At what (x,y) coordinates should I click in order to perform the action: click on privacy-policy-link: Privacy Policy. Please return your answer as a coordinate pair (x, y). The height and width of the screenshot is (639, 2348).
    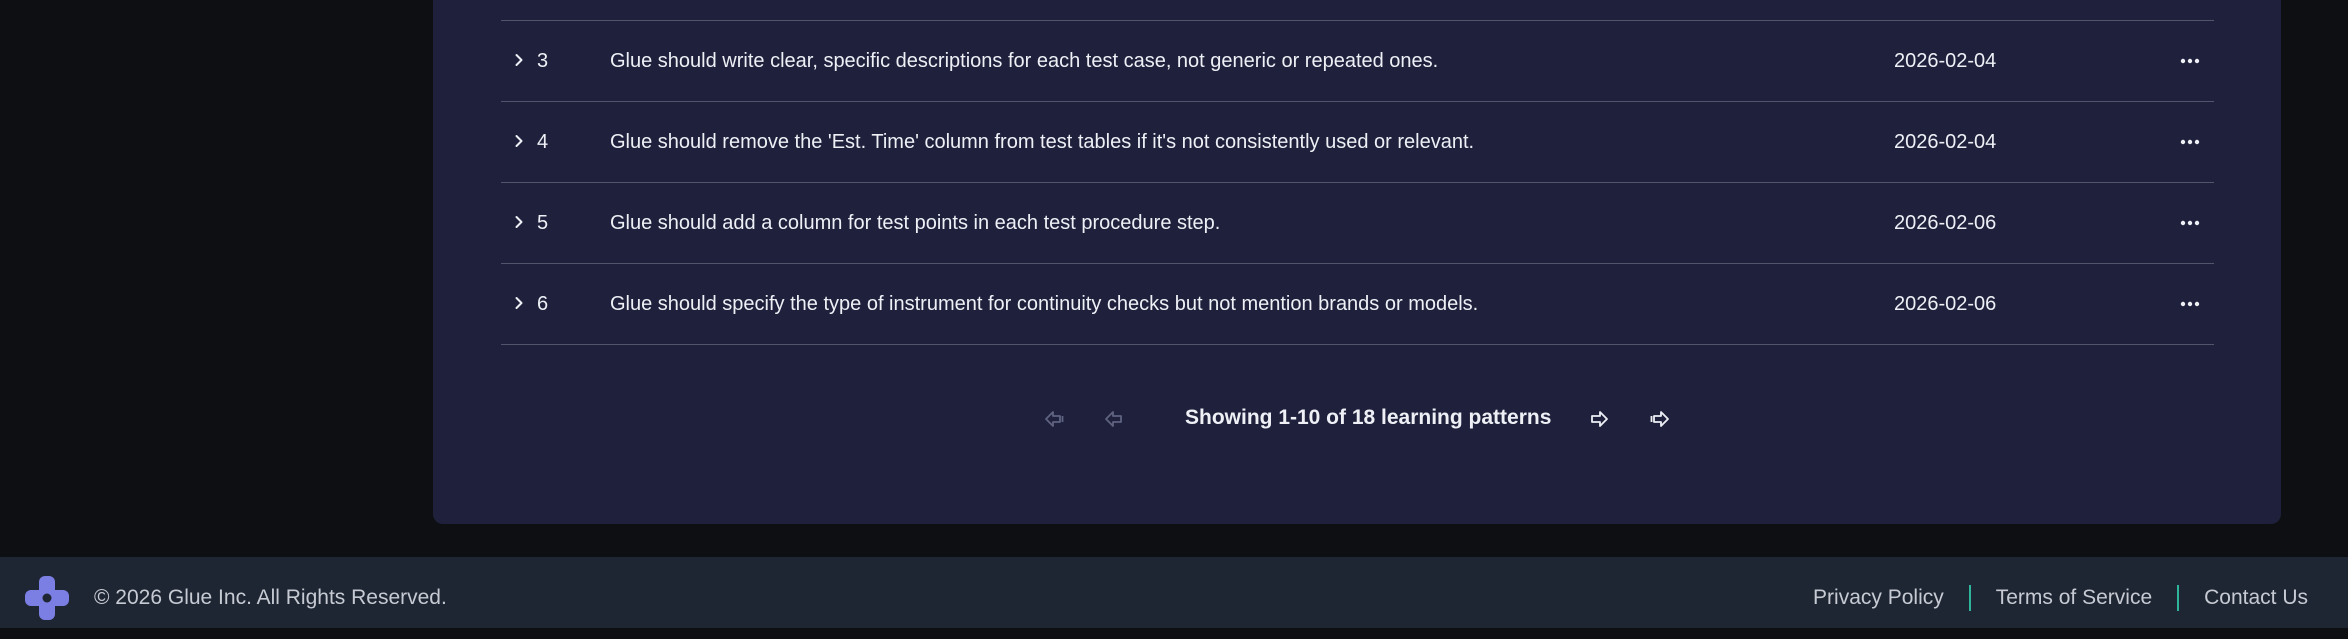
    Looking at the image, I should click on (1878, 598).